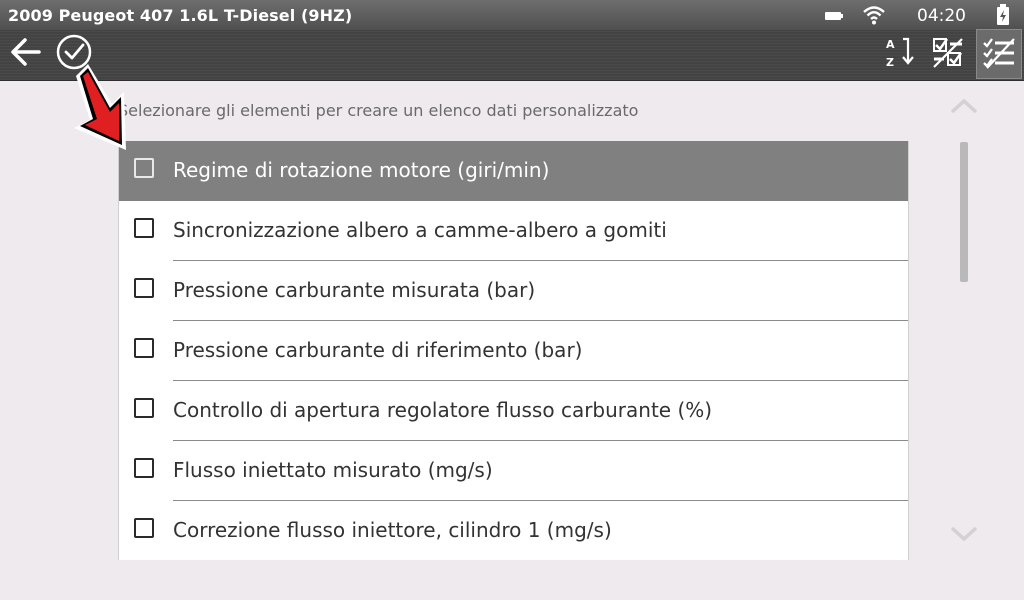  I want to click on wifi-icon, so click(874, 17).